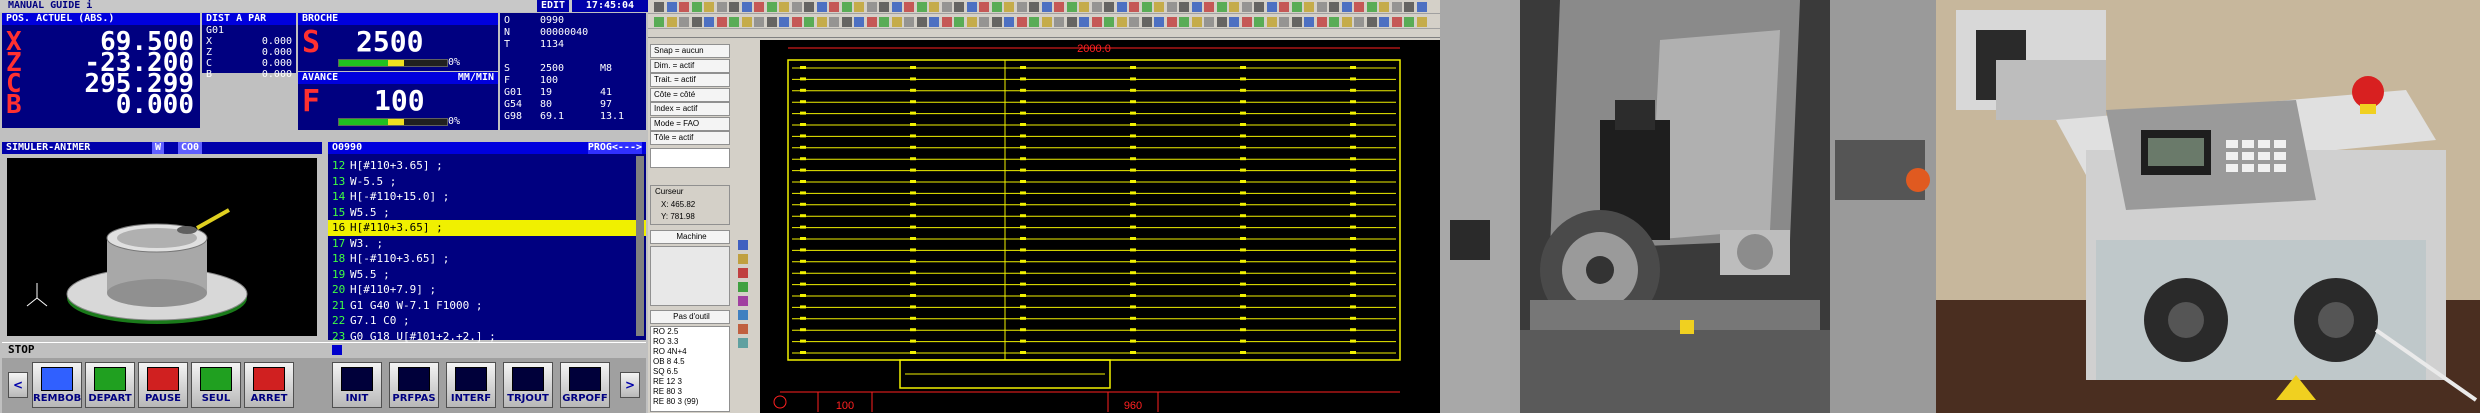  What do you see at coordinates (690, 372) in the screenshot?
I see `tool-list-item: SQ 6.5` at bounding box center [690, 372].